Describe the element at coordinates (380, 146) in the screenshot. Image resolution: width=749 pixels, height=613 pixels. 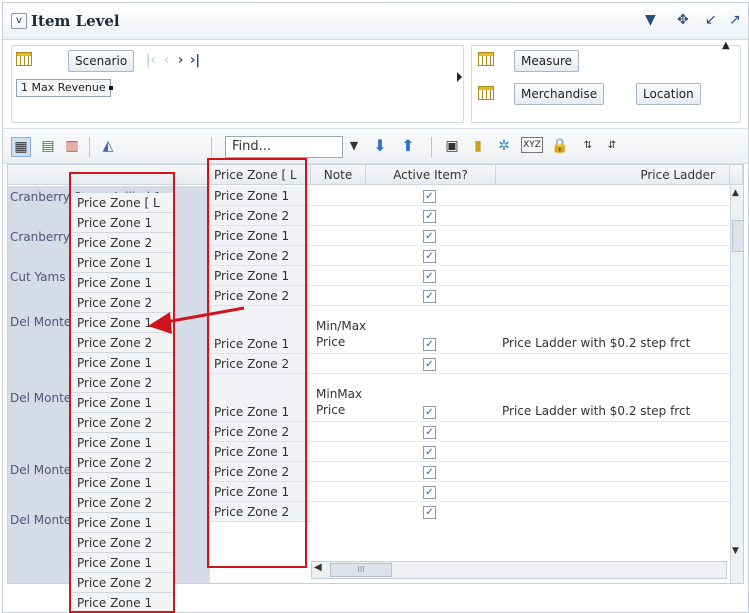
I see `find-next-icon: ⬇` at that location.